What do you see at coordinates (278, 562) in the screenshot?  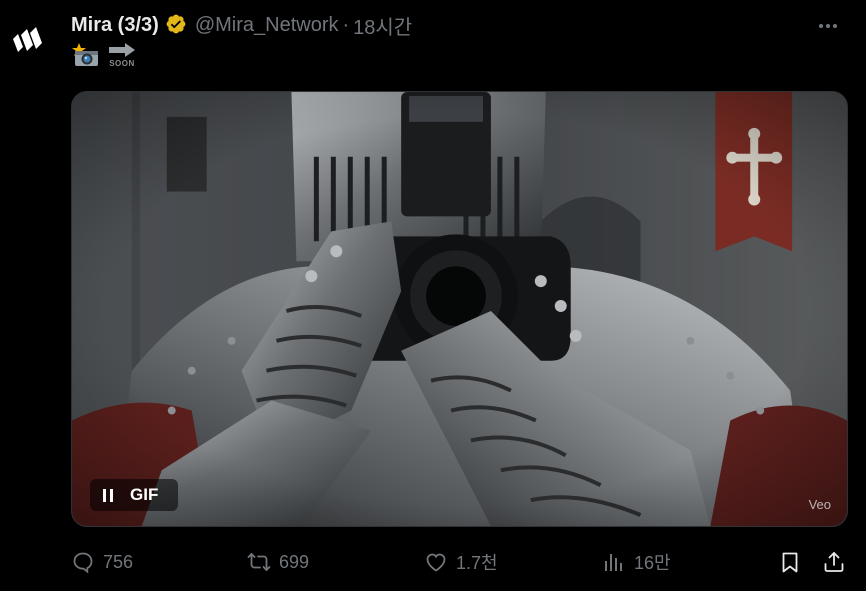 I see `repost-button: 699` at bounding box center [278, 562].